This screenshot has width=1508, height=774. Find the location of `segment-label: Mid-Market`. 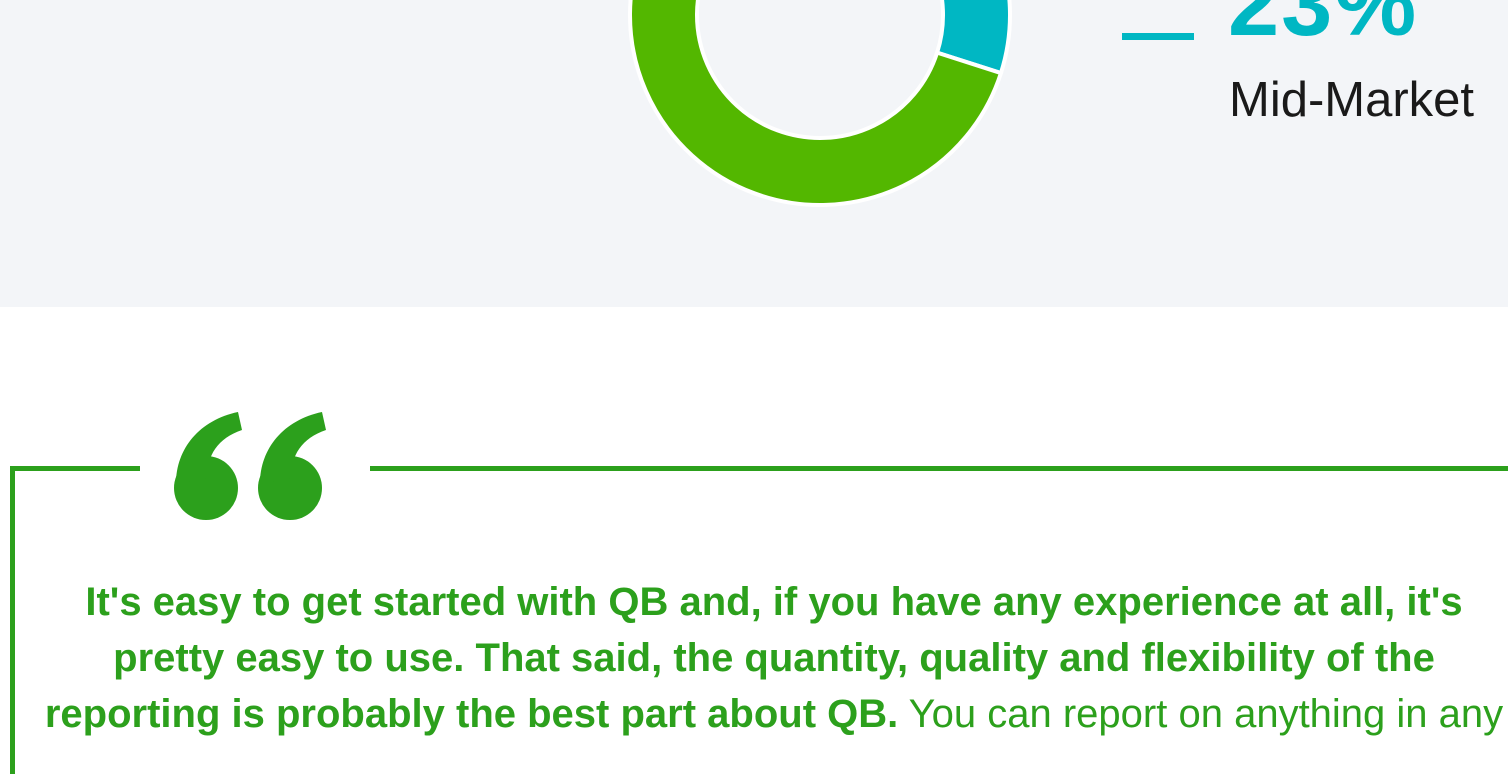

segment-label: Mid-Market is located at coordinates (1352, 100).